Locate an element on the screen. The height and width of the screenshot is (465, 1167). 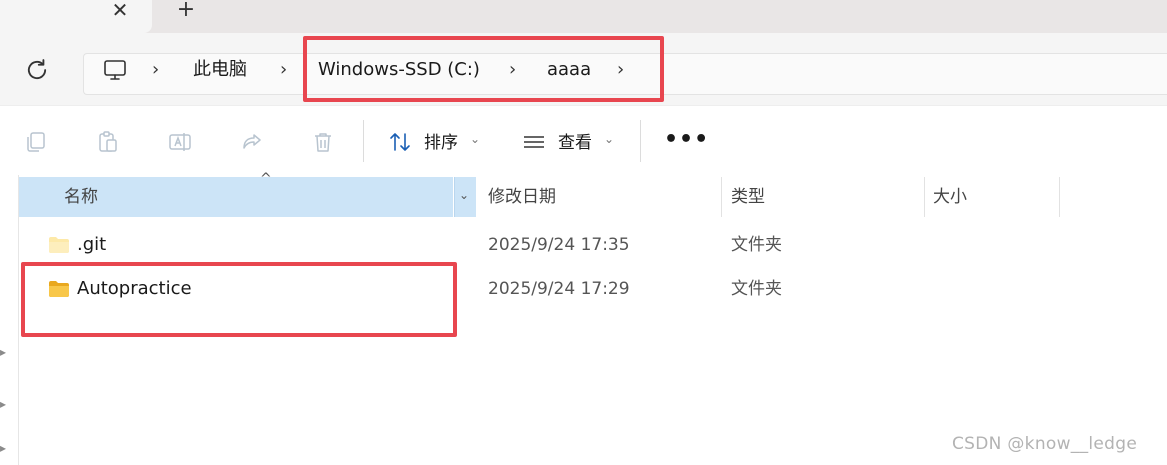
file-modified-date: 2025/9/24 17:35 is located at coordinates (559, 245).